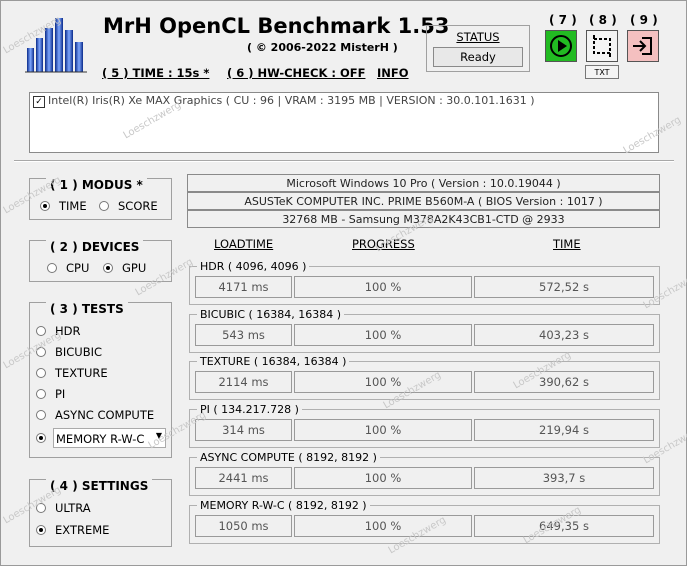  Describe the element at coordinates (155, 73) in the screenshot. I see `time-setting-link: ( 5 ) TIME : 15s *` at that location.